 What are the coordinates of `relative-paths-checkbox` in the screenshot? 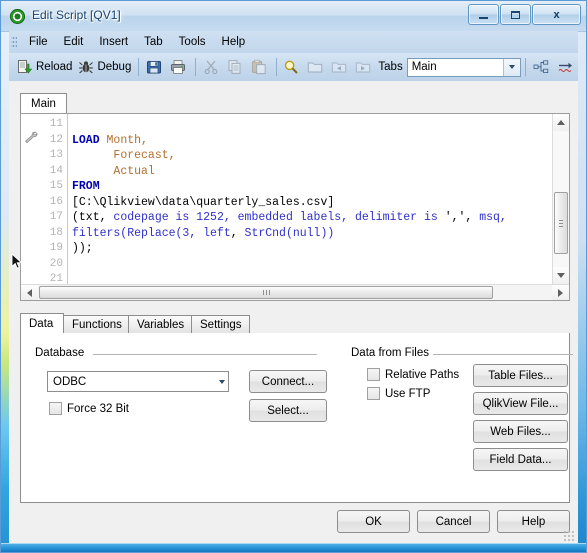 It's located at (373, 374).